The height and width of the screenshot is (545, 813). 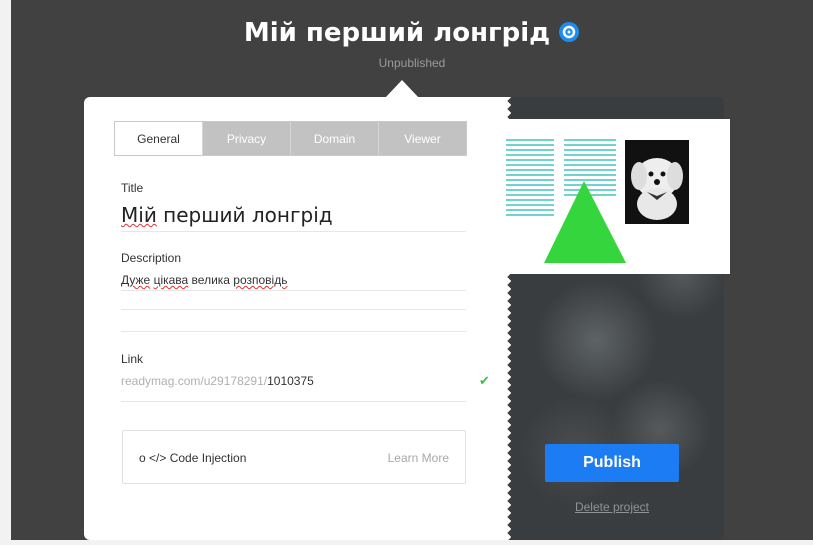 I want to click on title-label: Title, so click(x=132, y=188).